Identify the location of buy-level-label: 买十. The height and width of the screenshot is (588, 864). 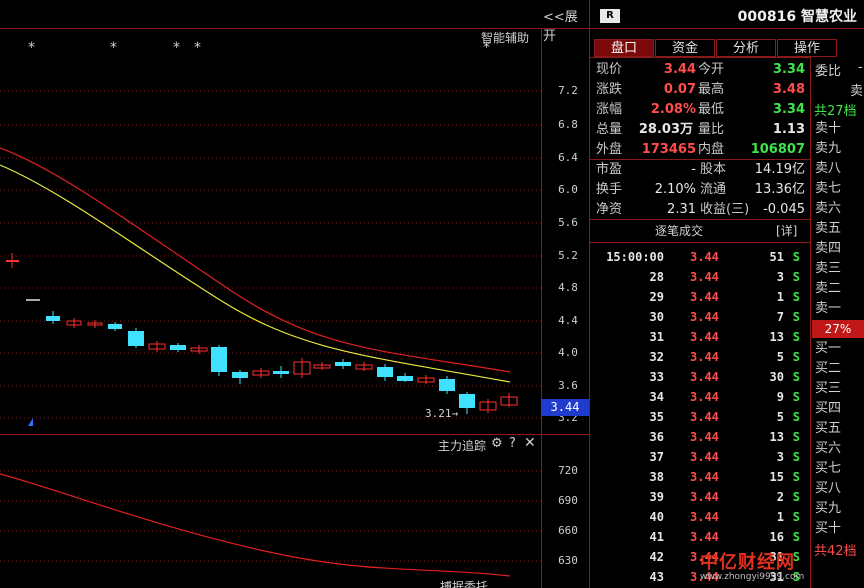
(828, 529).